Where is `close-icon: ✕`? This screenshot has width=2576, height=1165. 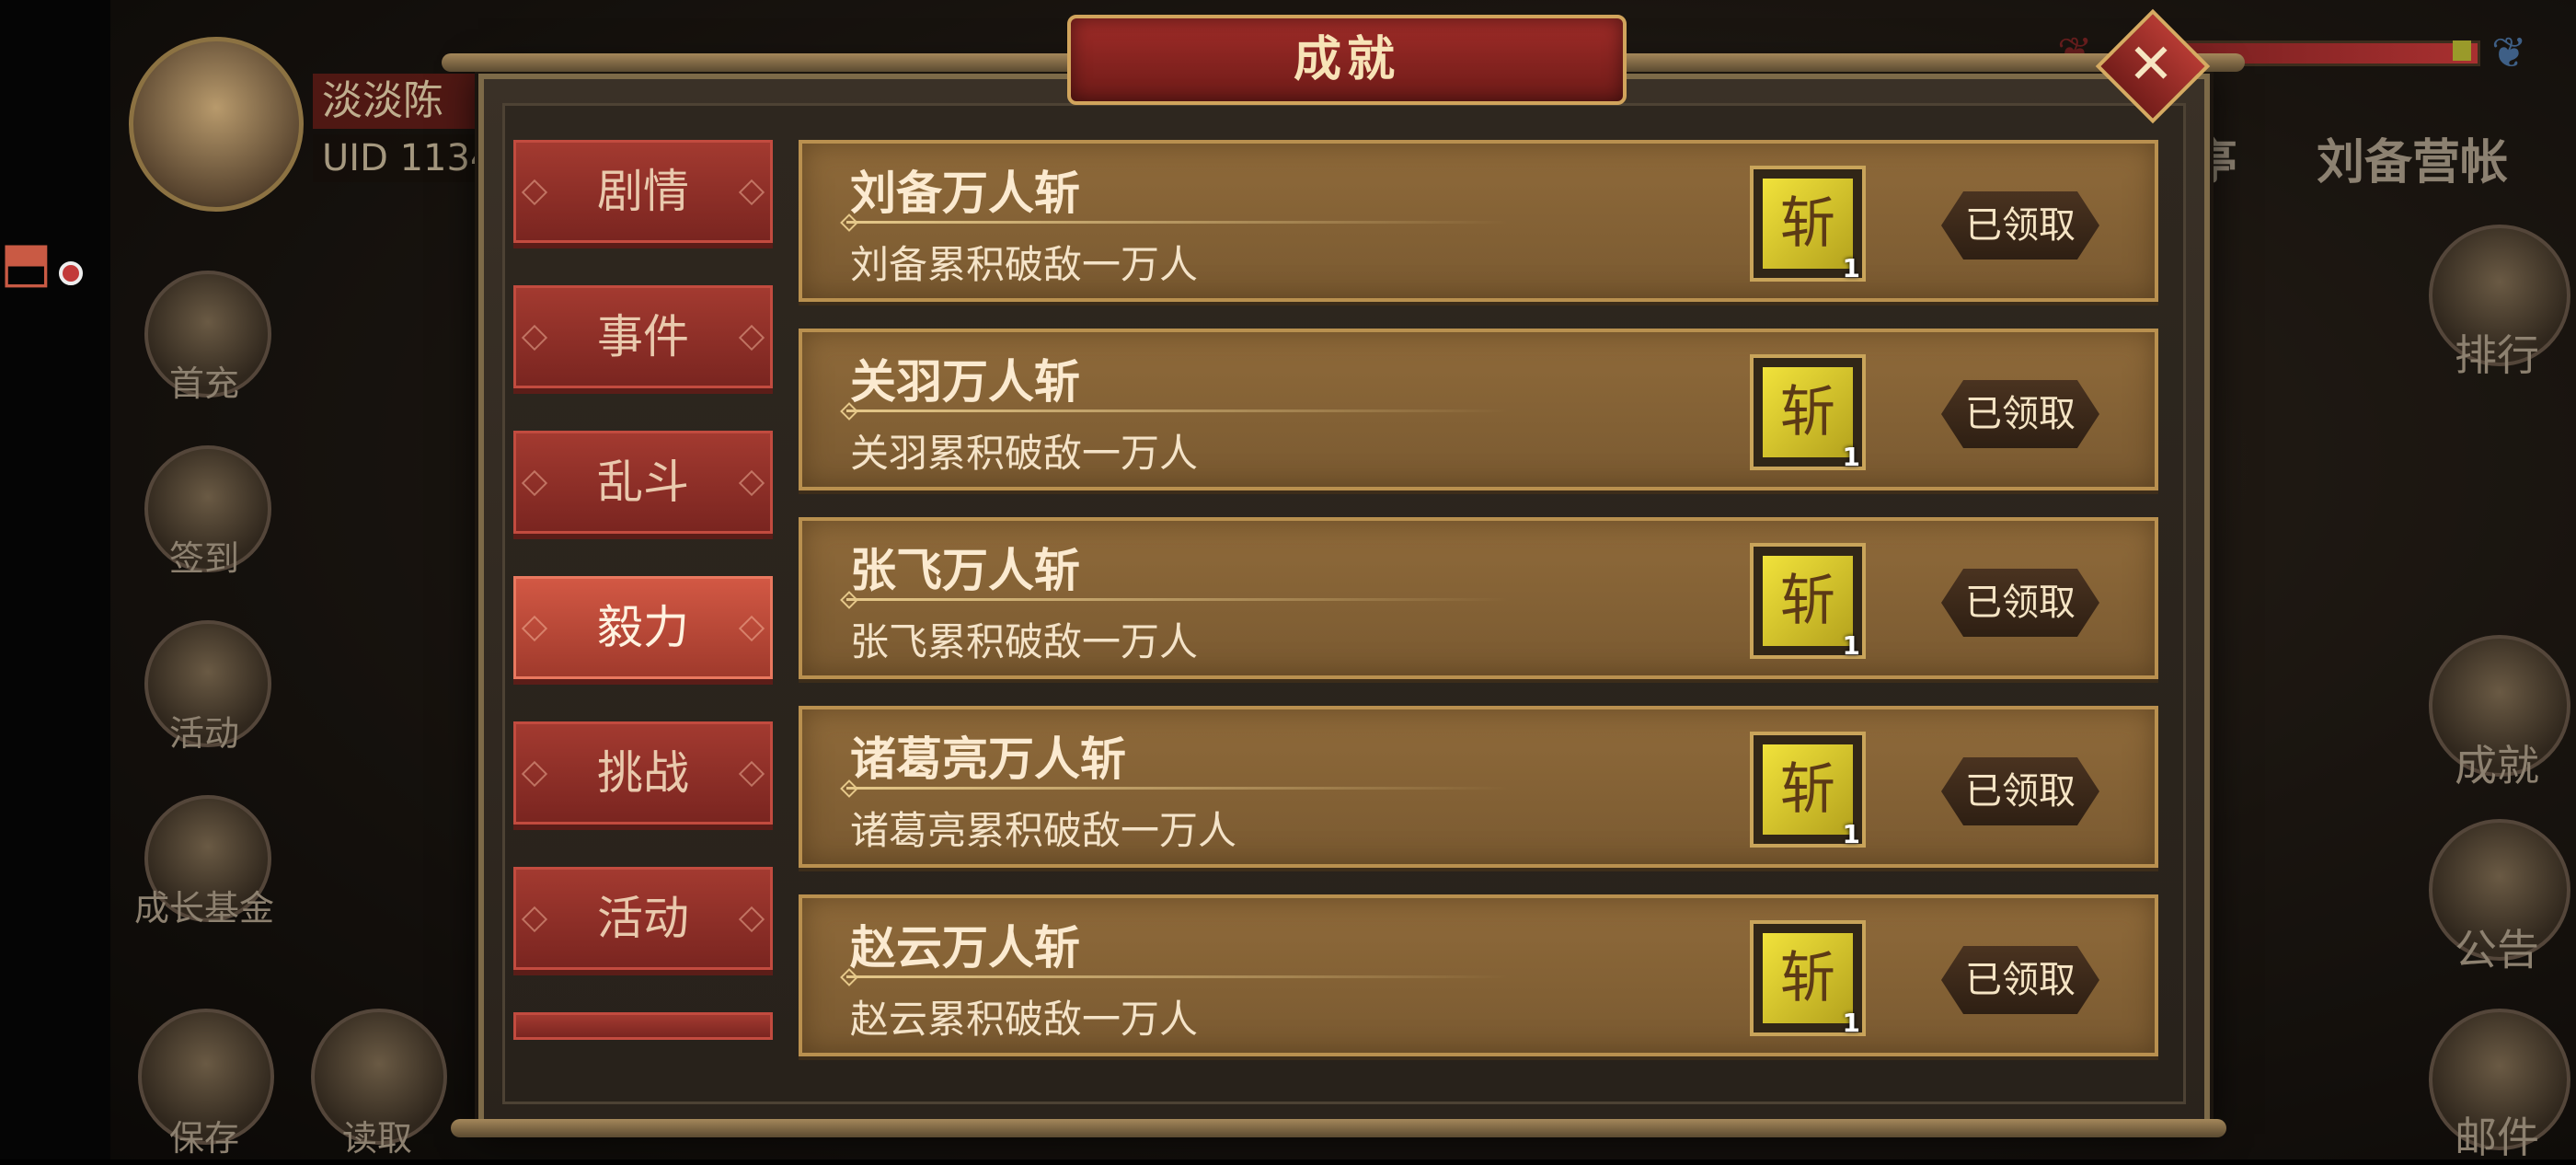 close-icon: ✕ is located at coordinates (2151, 64).